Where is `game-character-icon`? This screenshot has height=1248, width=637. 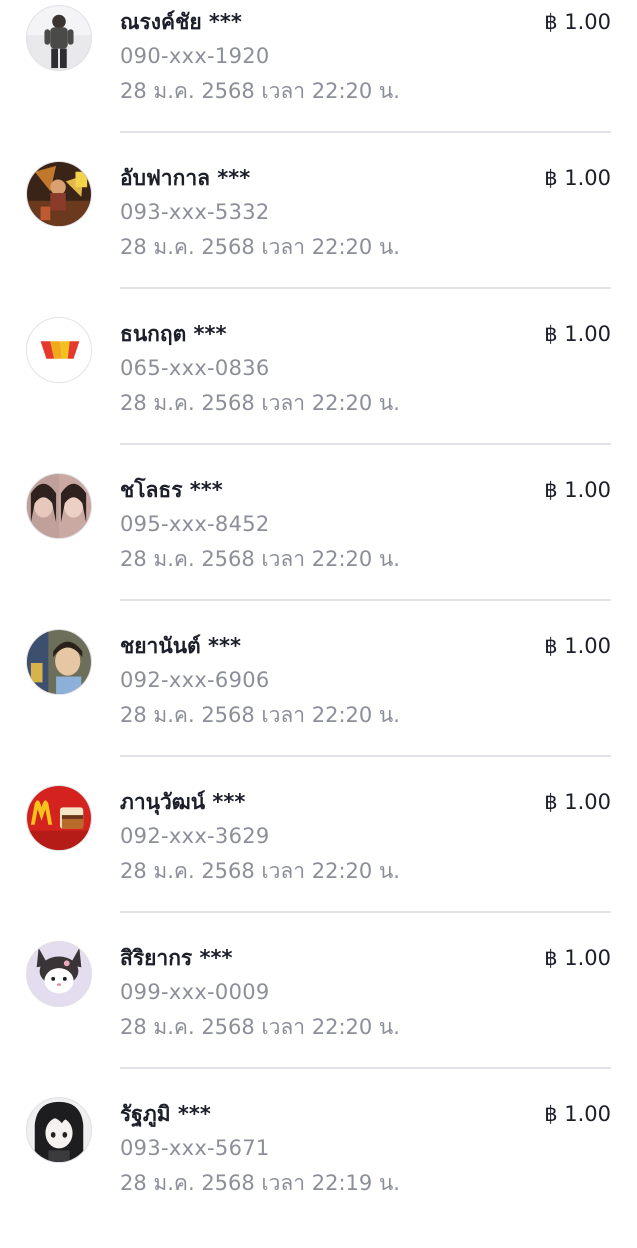 game-character-icon is located at coordinates (59, 194).